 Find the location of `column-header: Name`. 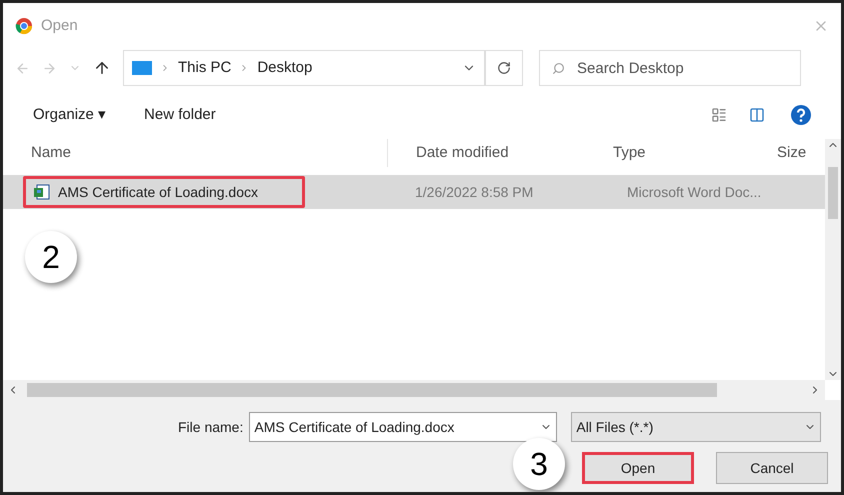

column-header: Name is located at coordinates (195, 153).